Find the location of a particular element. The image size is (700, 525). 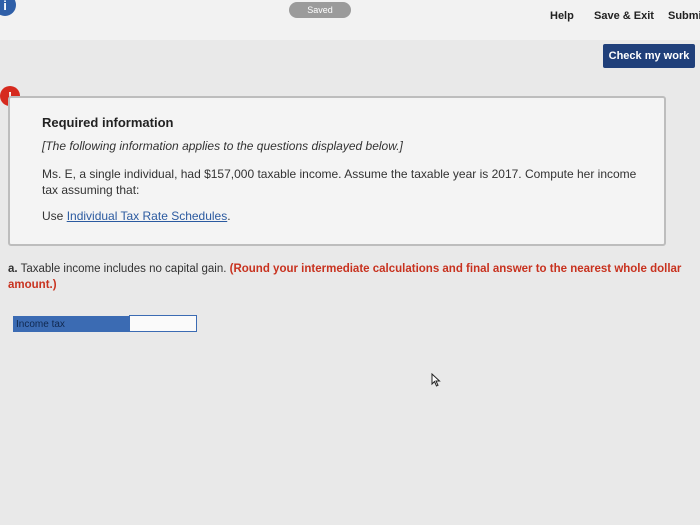

top-bar: i Saved Help Save & Exit Submi is located at coordinates (350, 20).